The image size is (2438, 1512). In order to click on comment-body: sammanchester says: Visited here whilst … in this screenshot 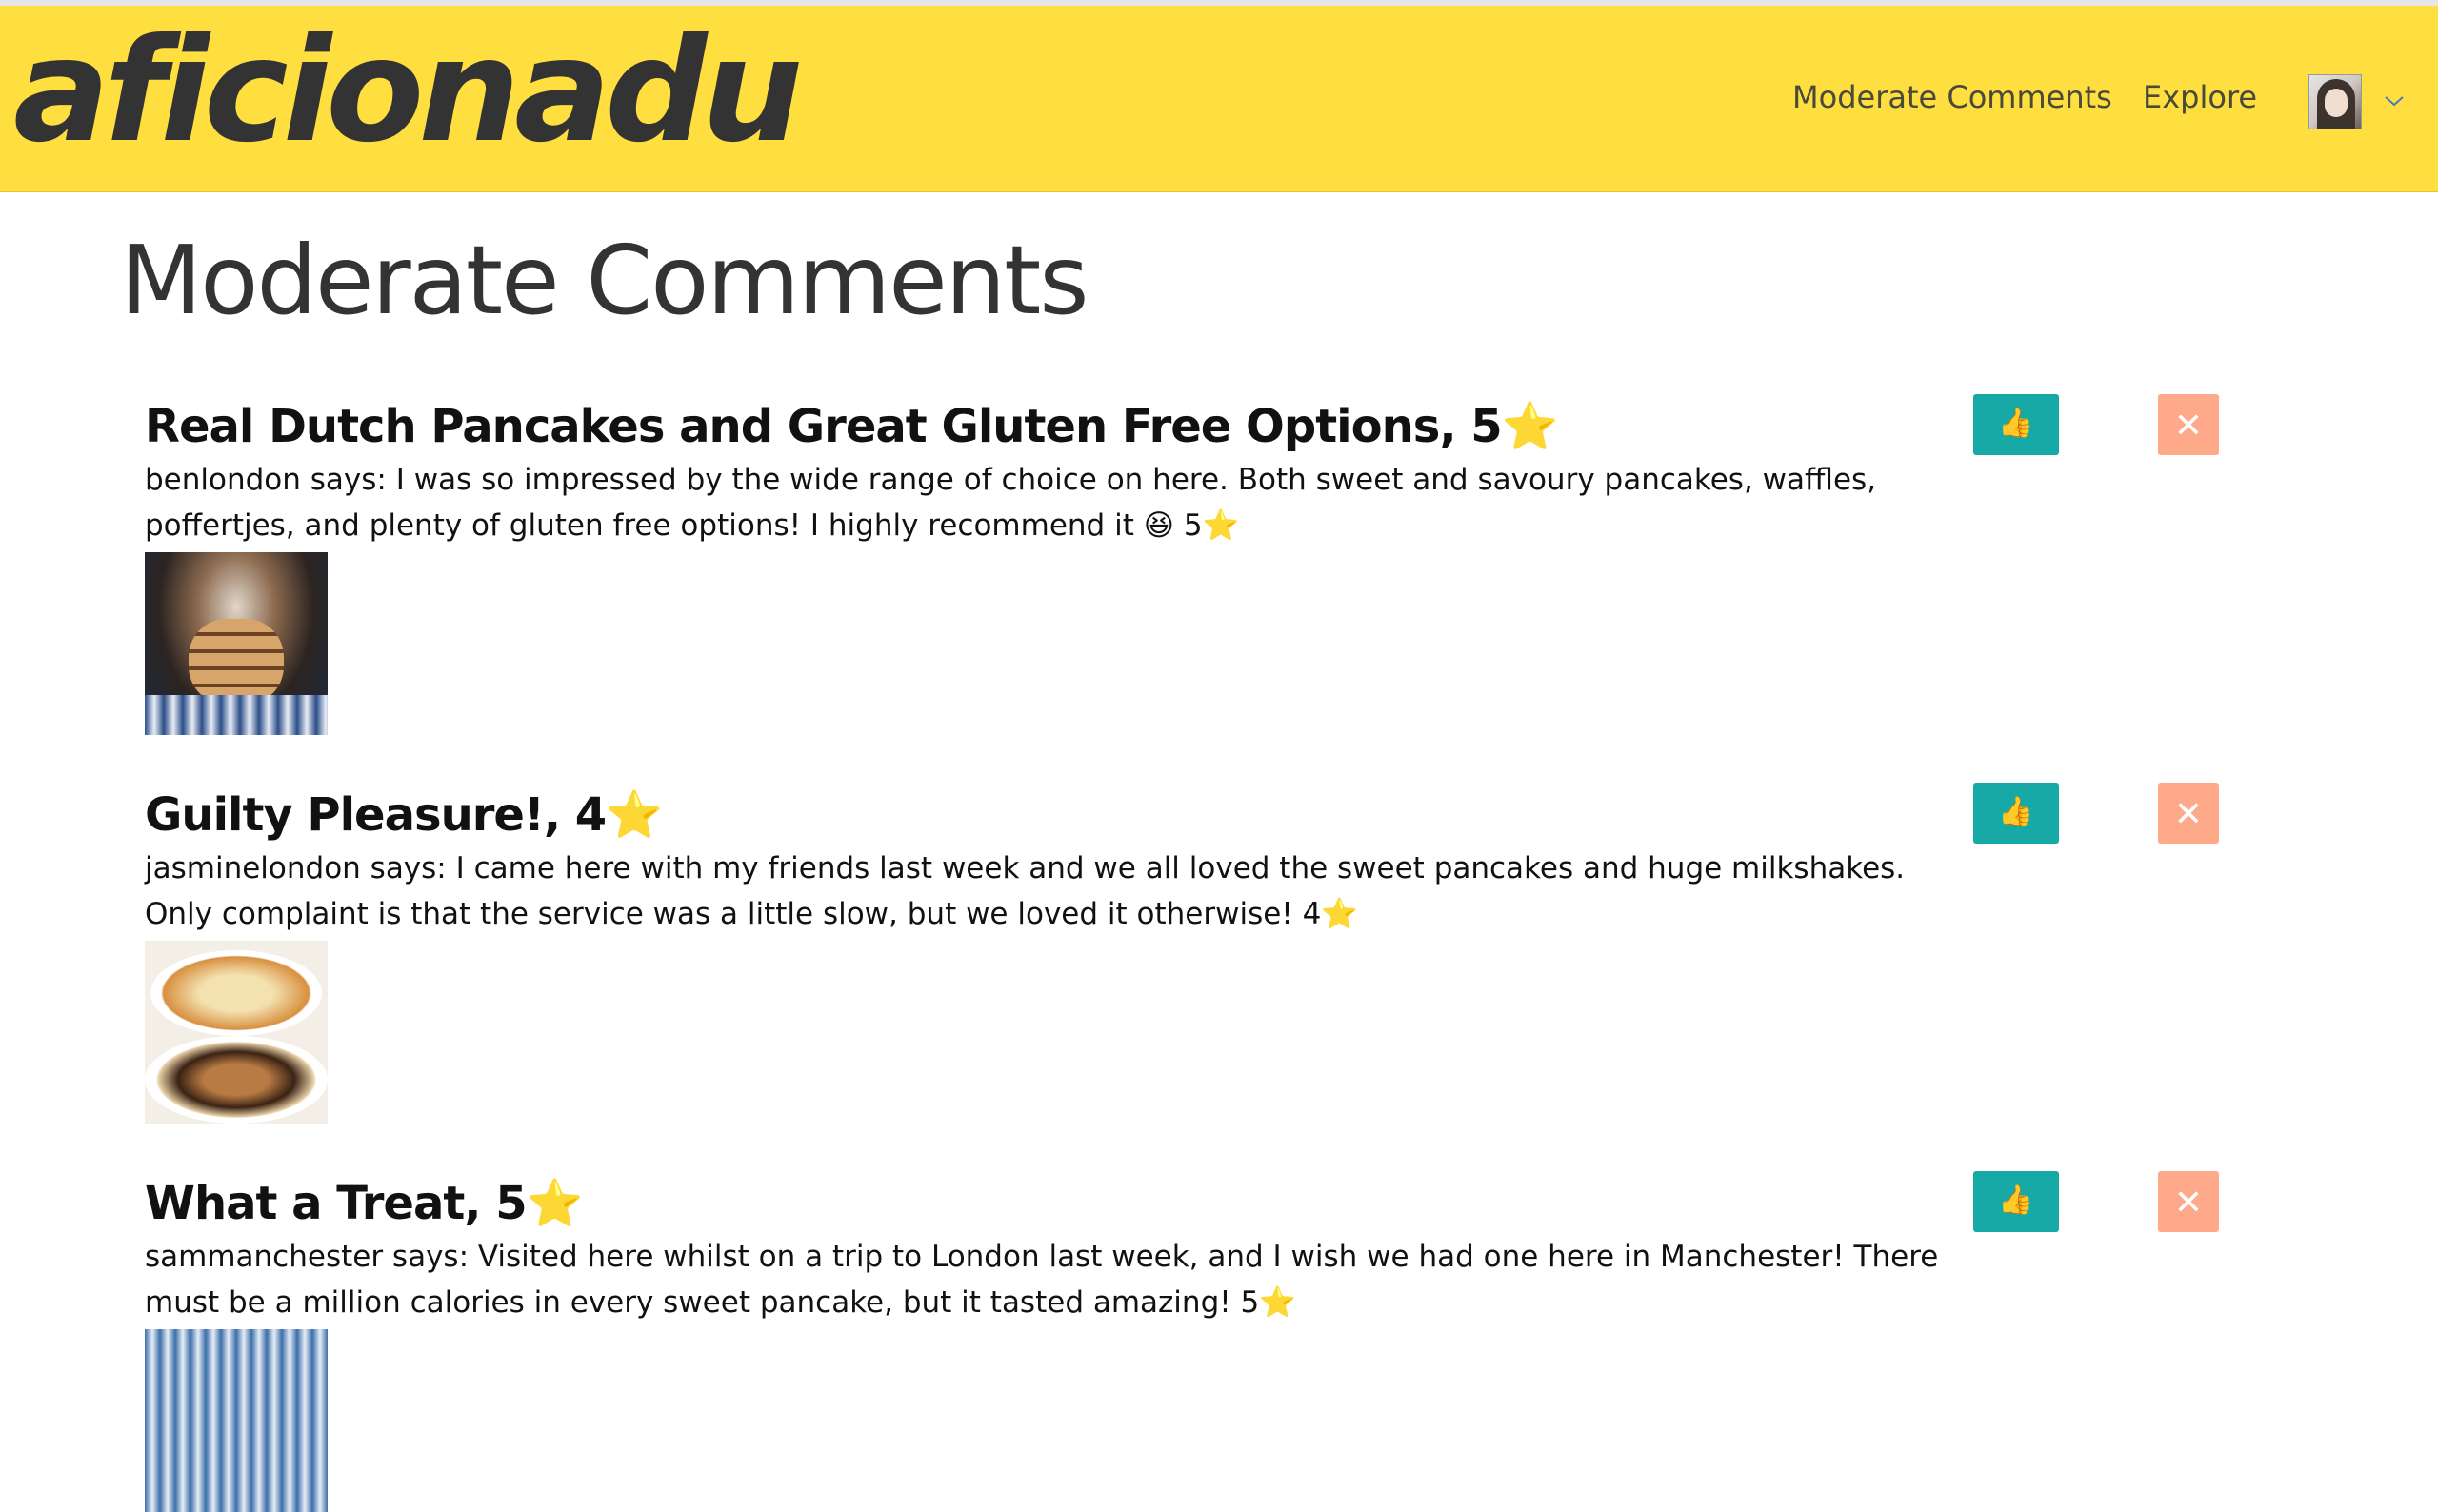, I will do `click(1042, 1280)`.